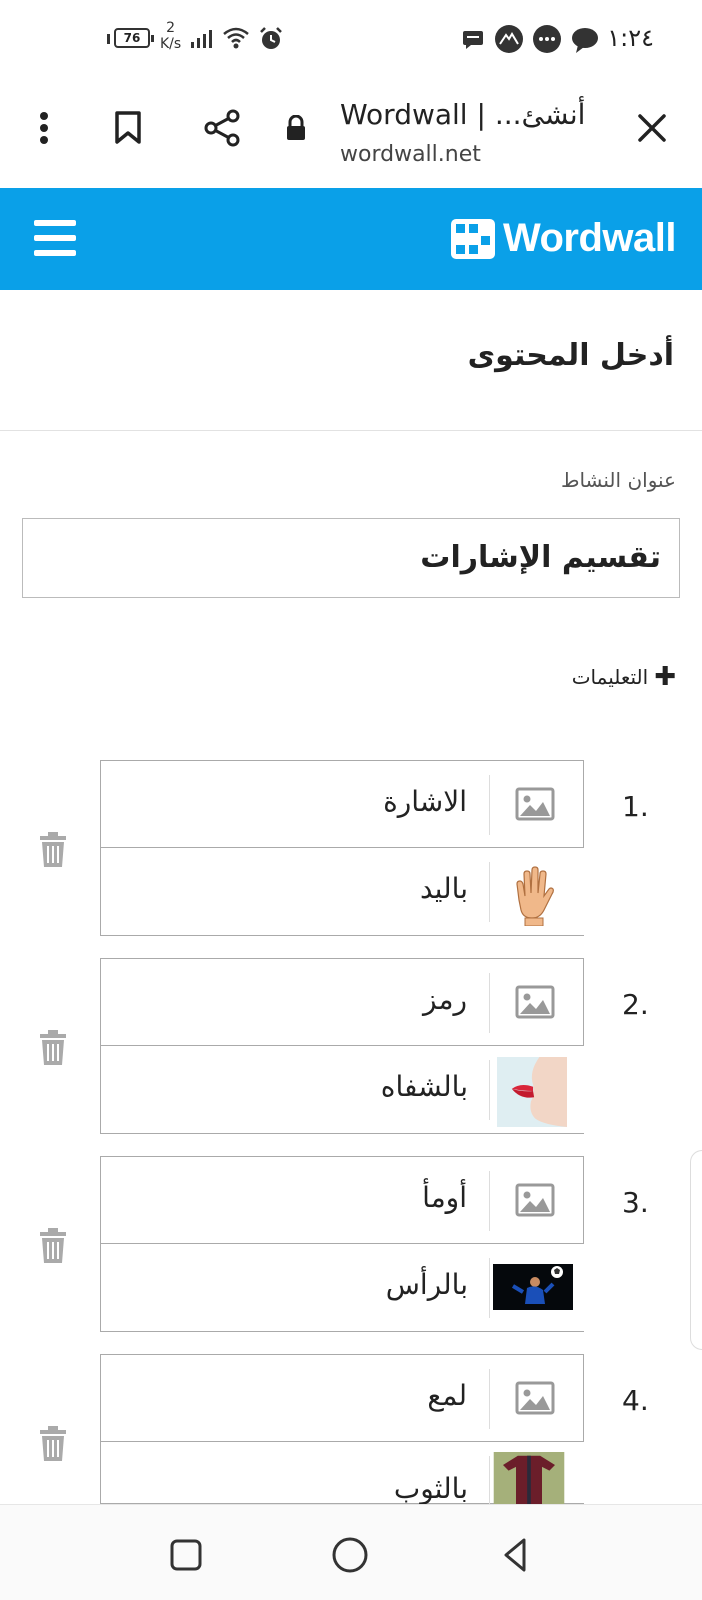  What do you see at coordinates (236, 38) in the screenshot?
I see `wifi-icon` at bounding box center [236, 38].